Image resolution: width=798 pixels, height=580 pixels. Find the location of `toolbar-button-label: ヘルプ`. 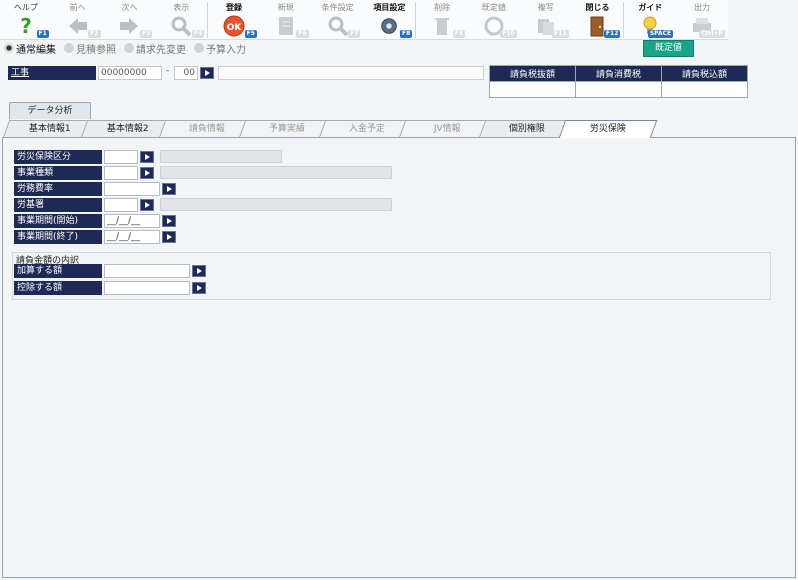

toolbar-button-label: ヘルプ is located at coordinates (25, 7).